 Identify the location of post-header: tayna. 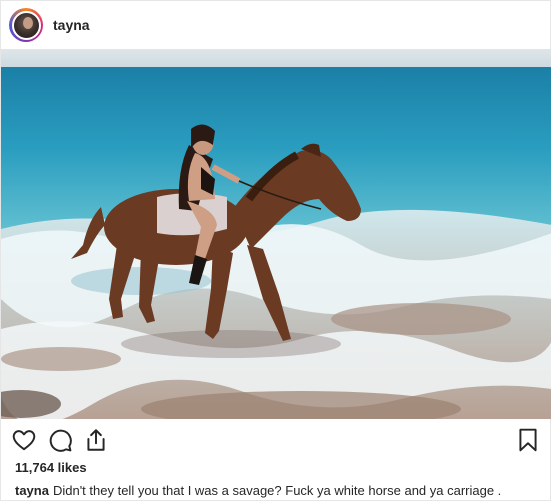
(276, 25).